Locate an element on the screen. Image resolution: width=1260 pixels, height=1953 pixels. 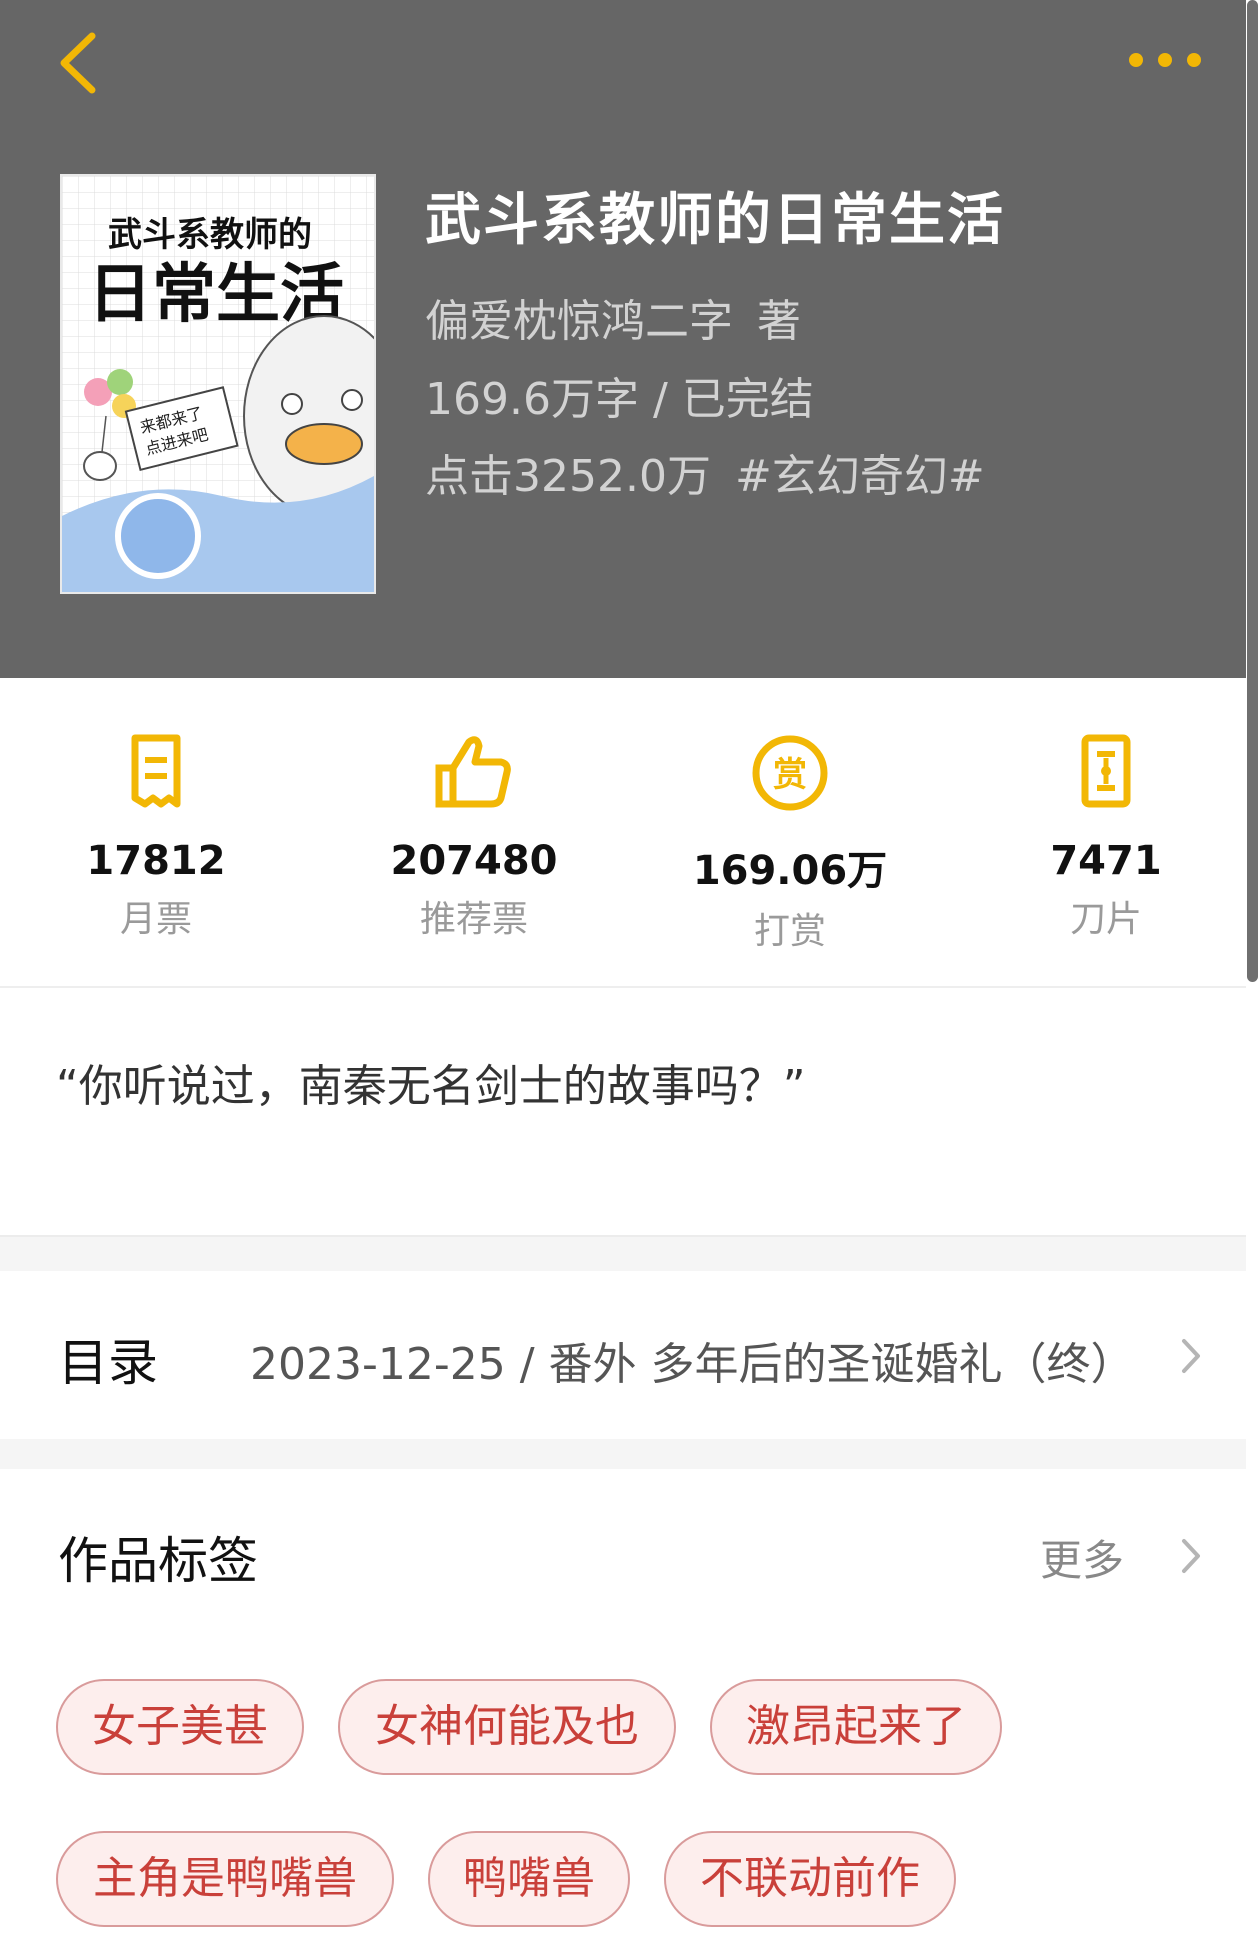
stat-value: 7471 is located at coordinates (1106, 861).